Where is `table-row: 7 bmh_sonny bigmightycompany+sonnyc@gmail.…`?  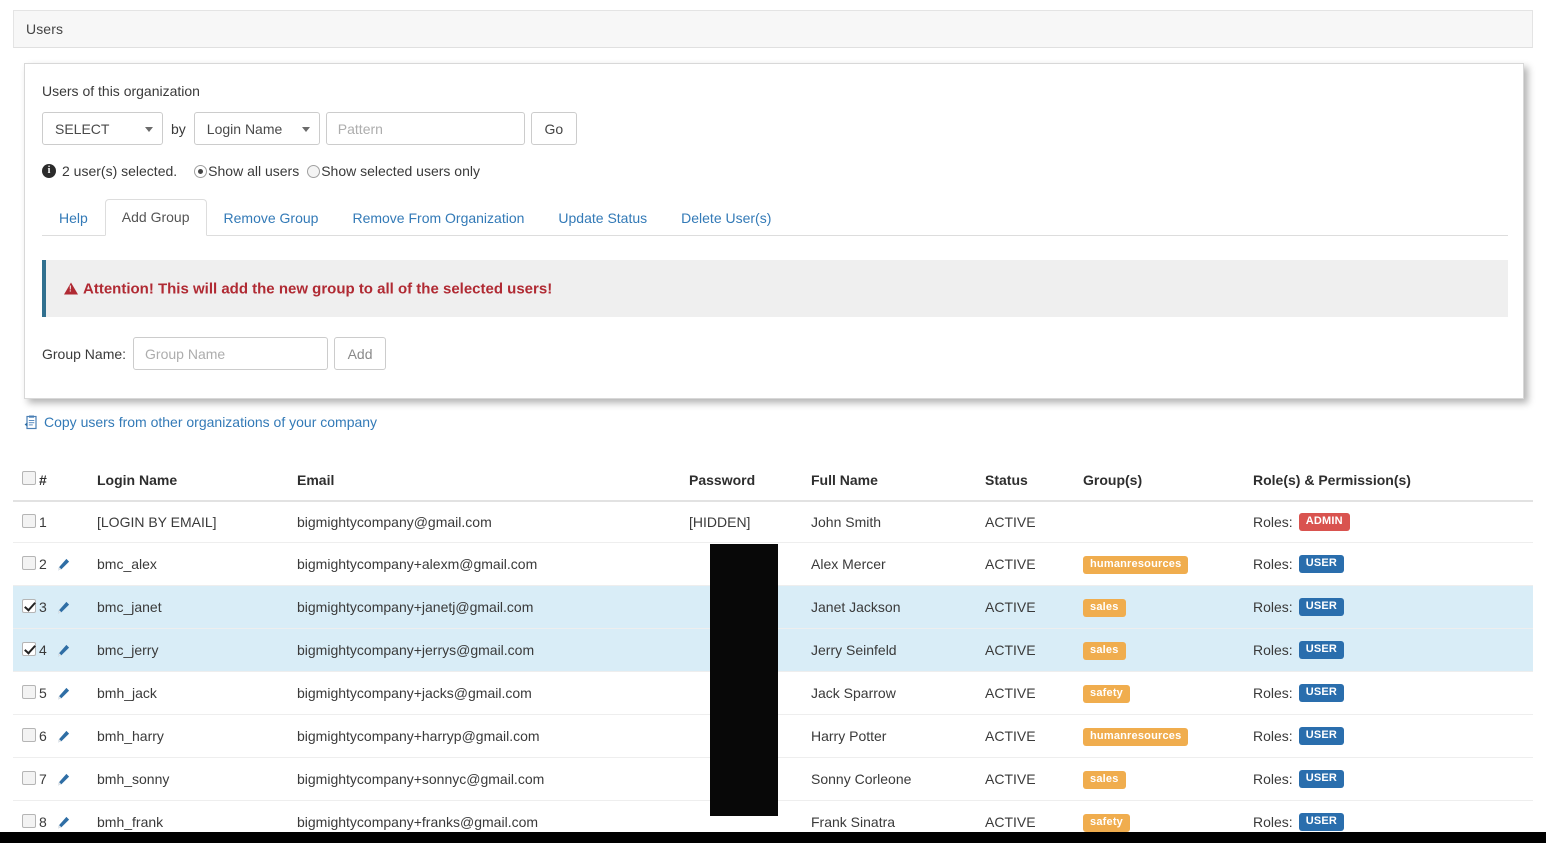
table-row: 7 bmh_sonny bigmightycompany+sonnyc@gmail.… is located at coordinates (773, 779).